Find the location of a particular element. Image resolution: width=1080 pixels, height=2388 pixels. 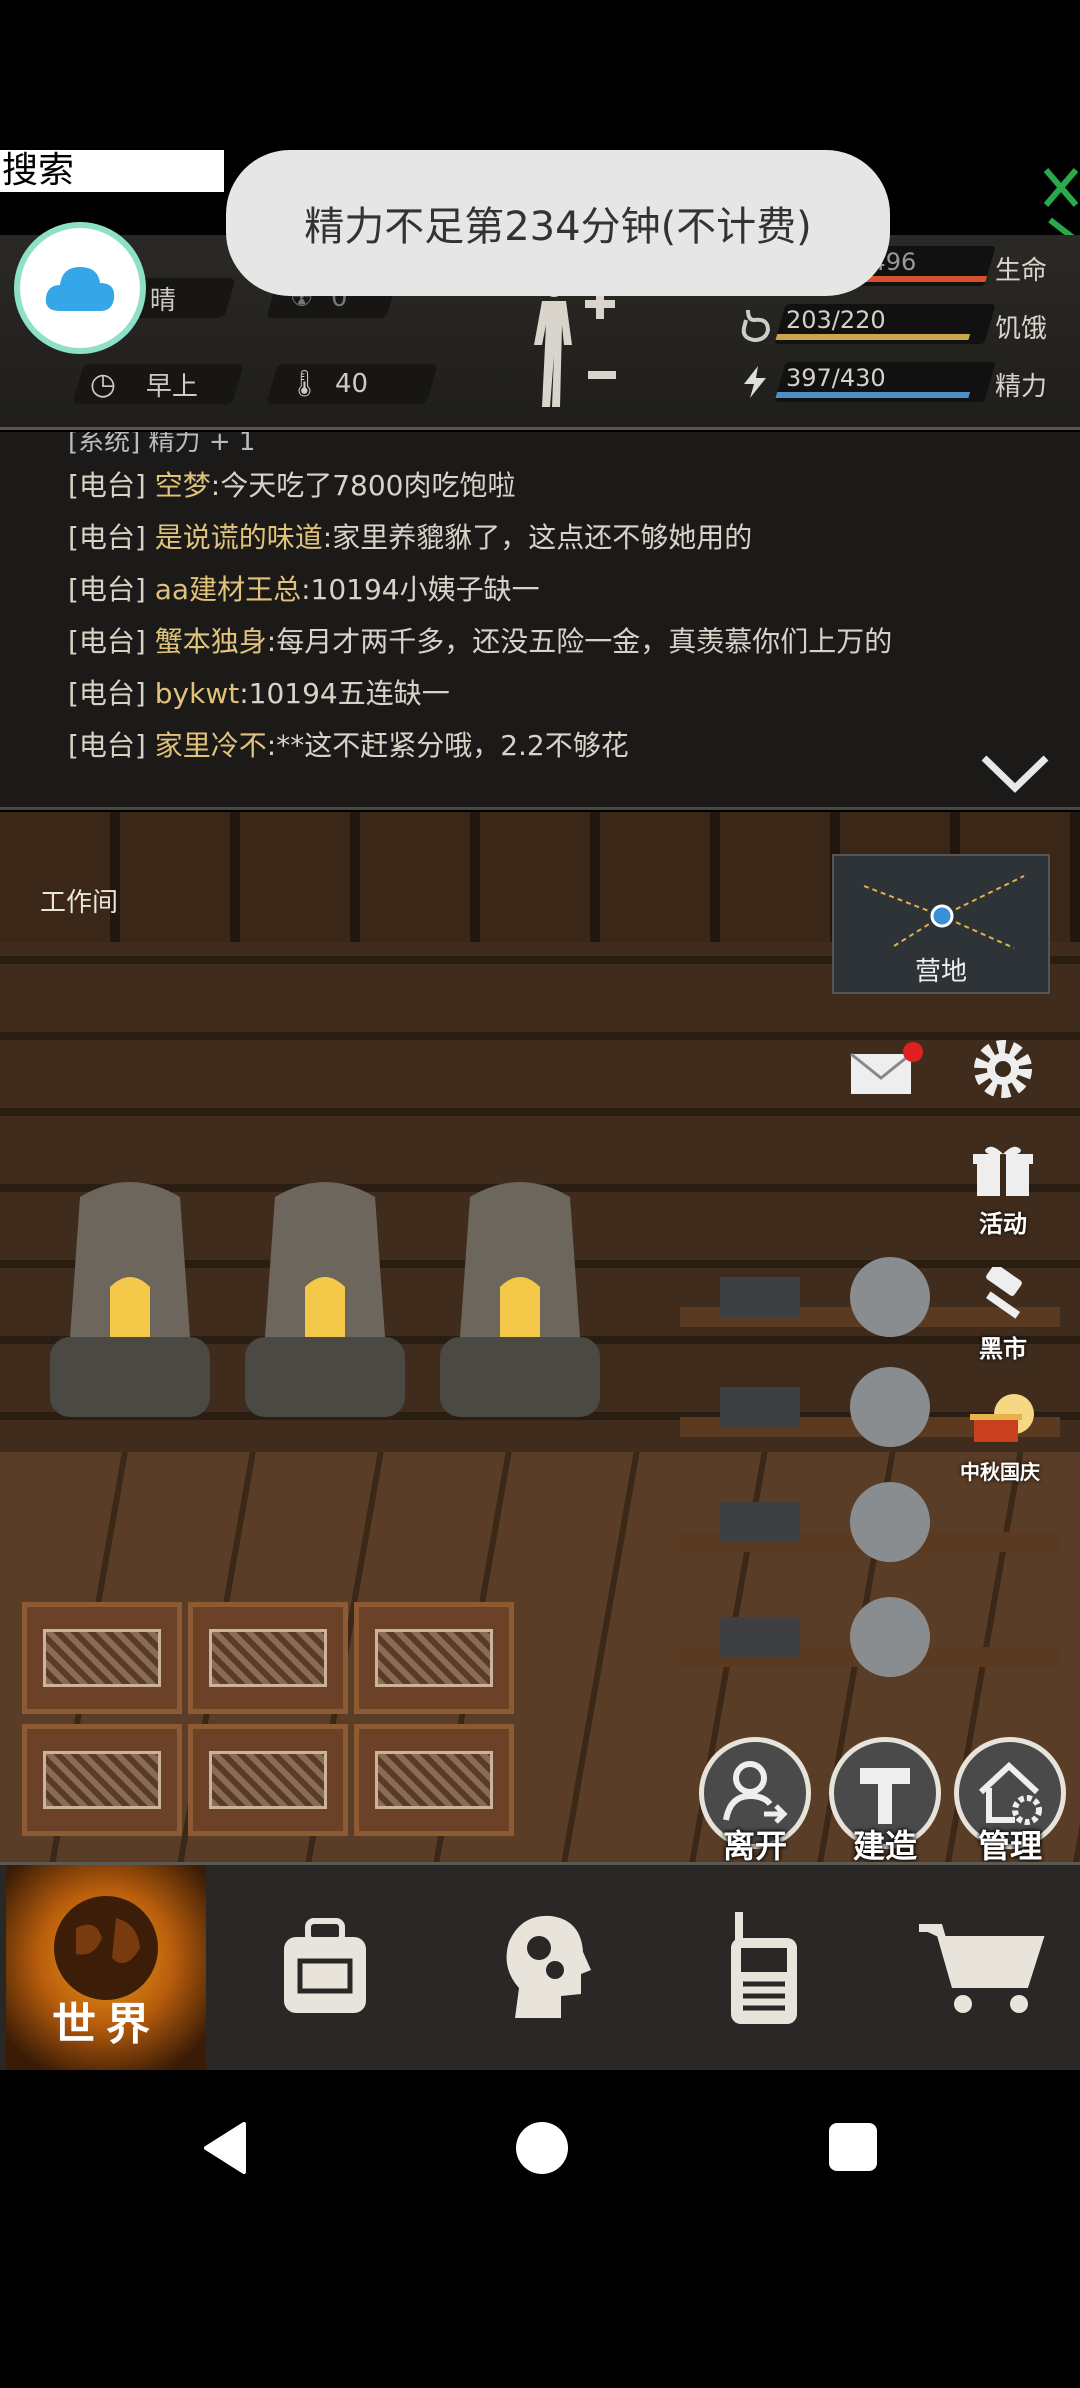

time-text: 早上 is located at coordinates (172, 386).